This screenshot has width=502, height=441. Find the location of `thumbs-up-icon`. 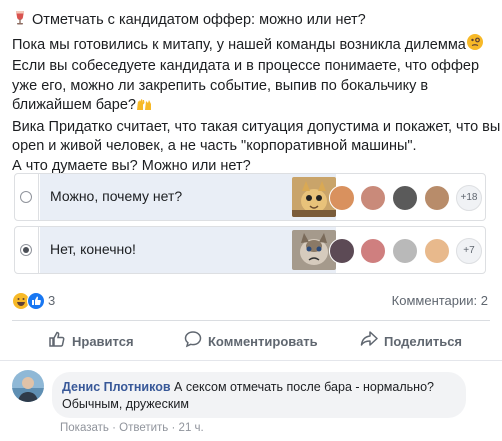

thumbs-up-icon is located at coordinates (57, 339).